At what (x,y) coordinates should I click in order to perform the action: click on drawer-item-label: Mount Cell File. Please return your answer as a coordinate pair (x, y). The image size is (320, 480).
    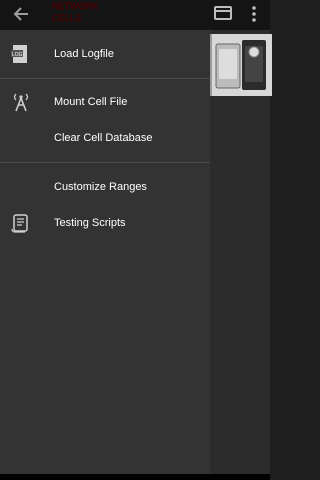
    Looking at the image, I should click on (91, 102).